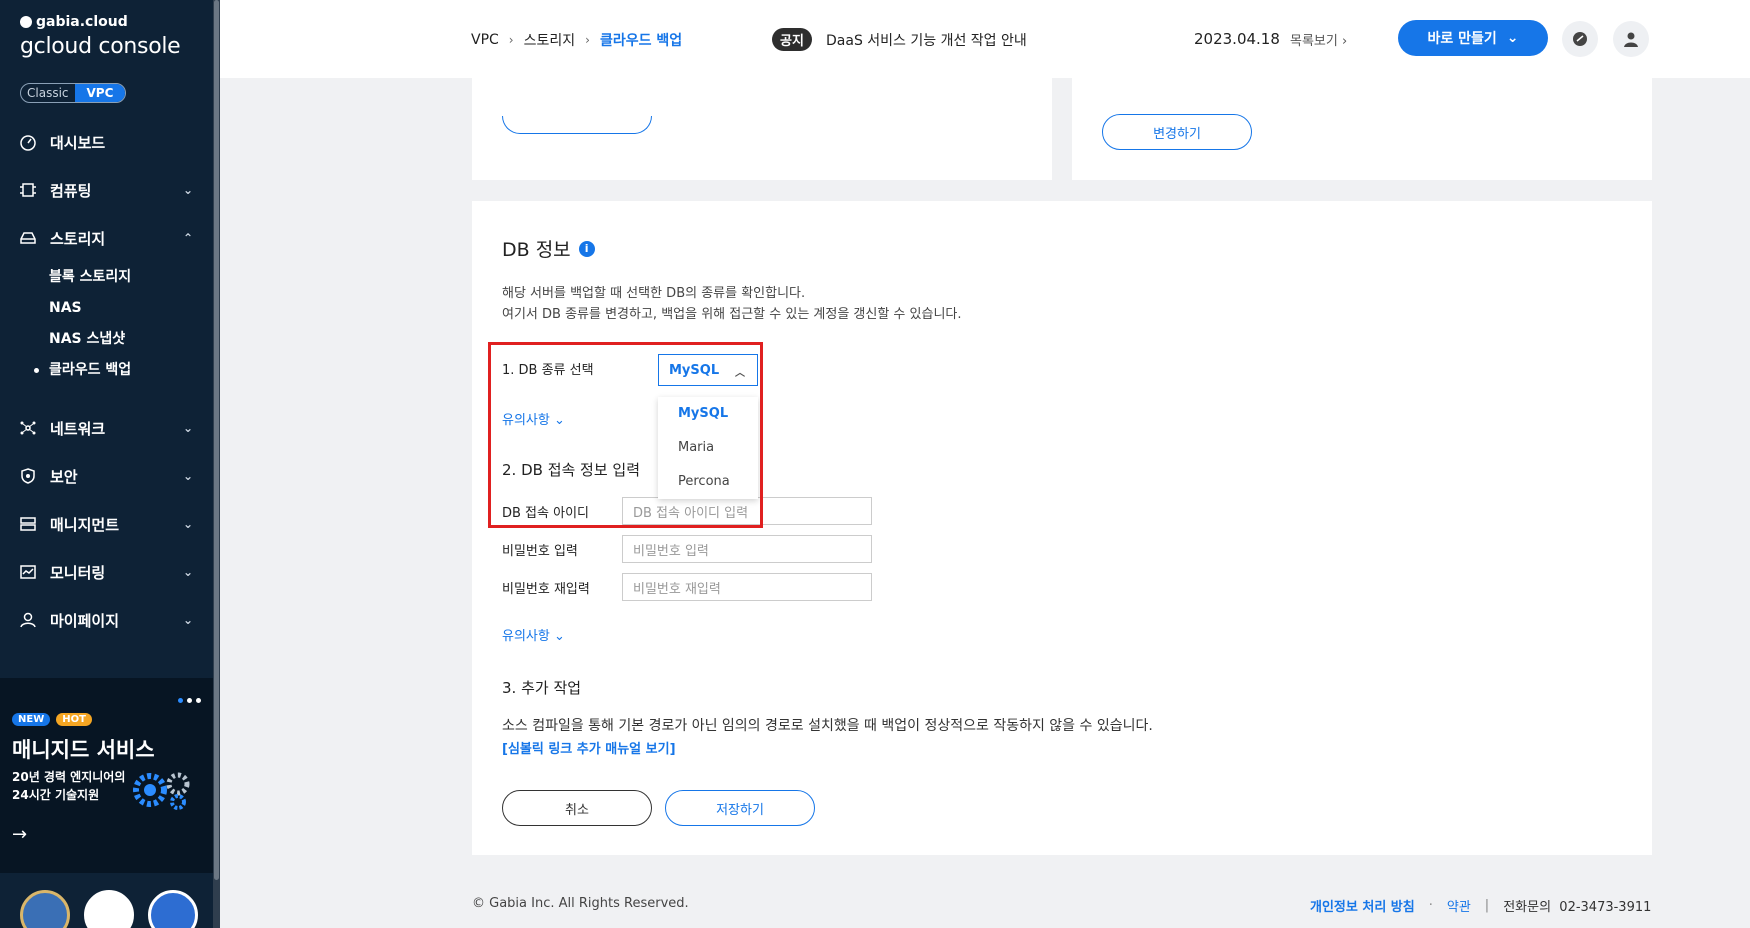  I want to click on password-label: 비밀번호 입력, so click(540, 551).